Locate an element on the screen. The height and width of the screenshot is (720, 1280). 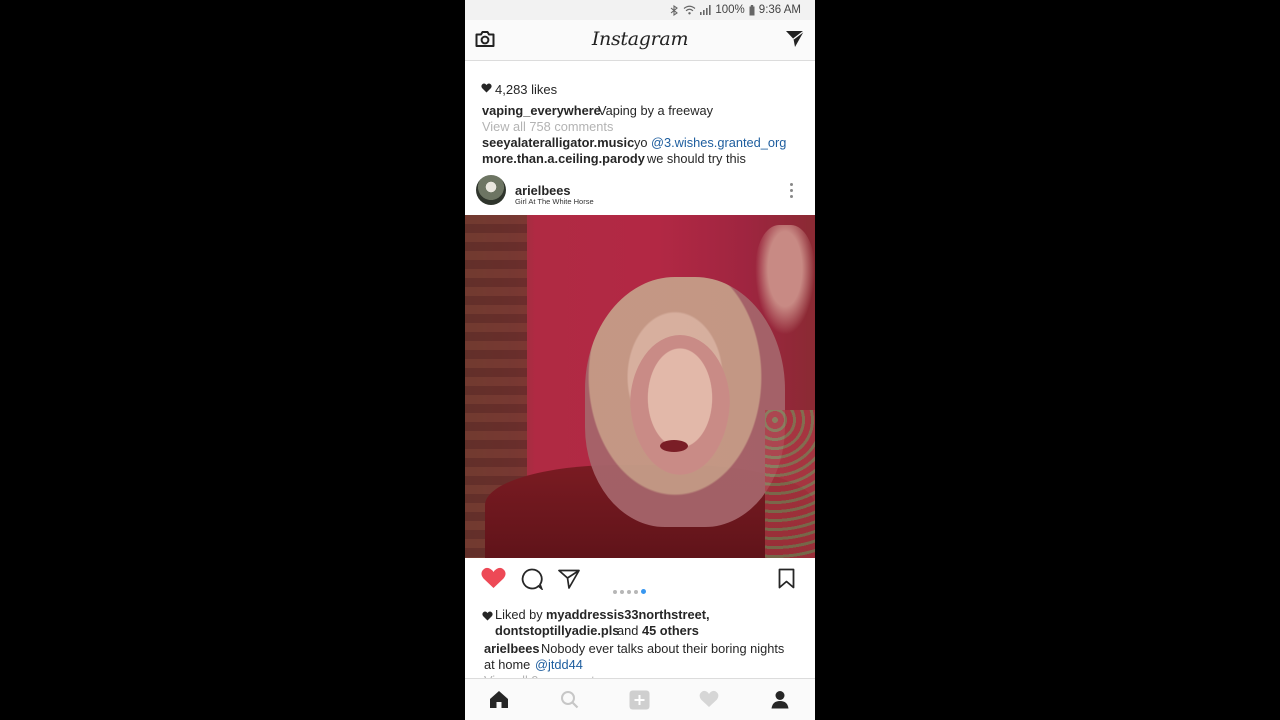
app-logo: Instagram is located at coordinates (640, 39).